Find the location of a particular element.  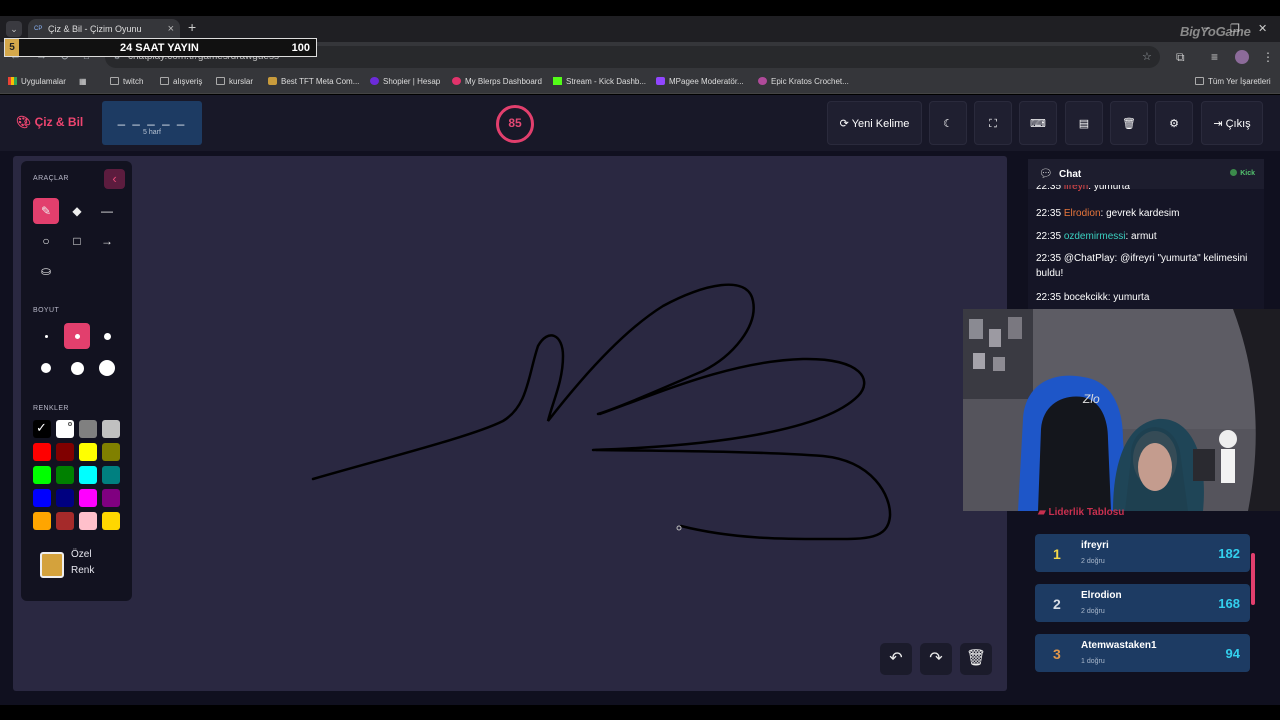

brush-tool-button: ✎ is located at coordinates (46, 211).